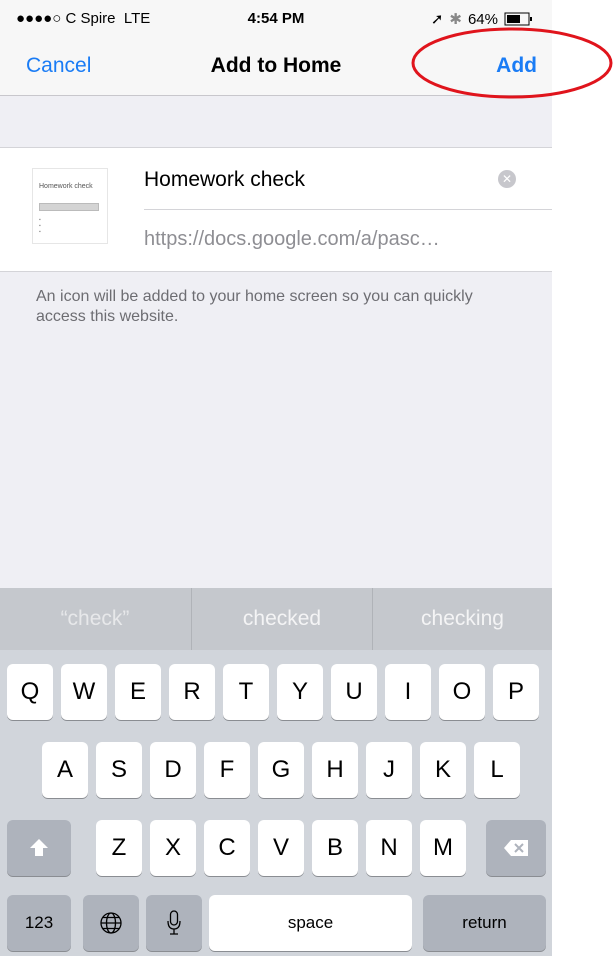  I want to click on return-key: return, so click(484, 923).